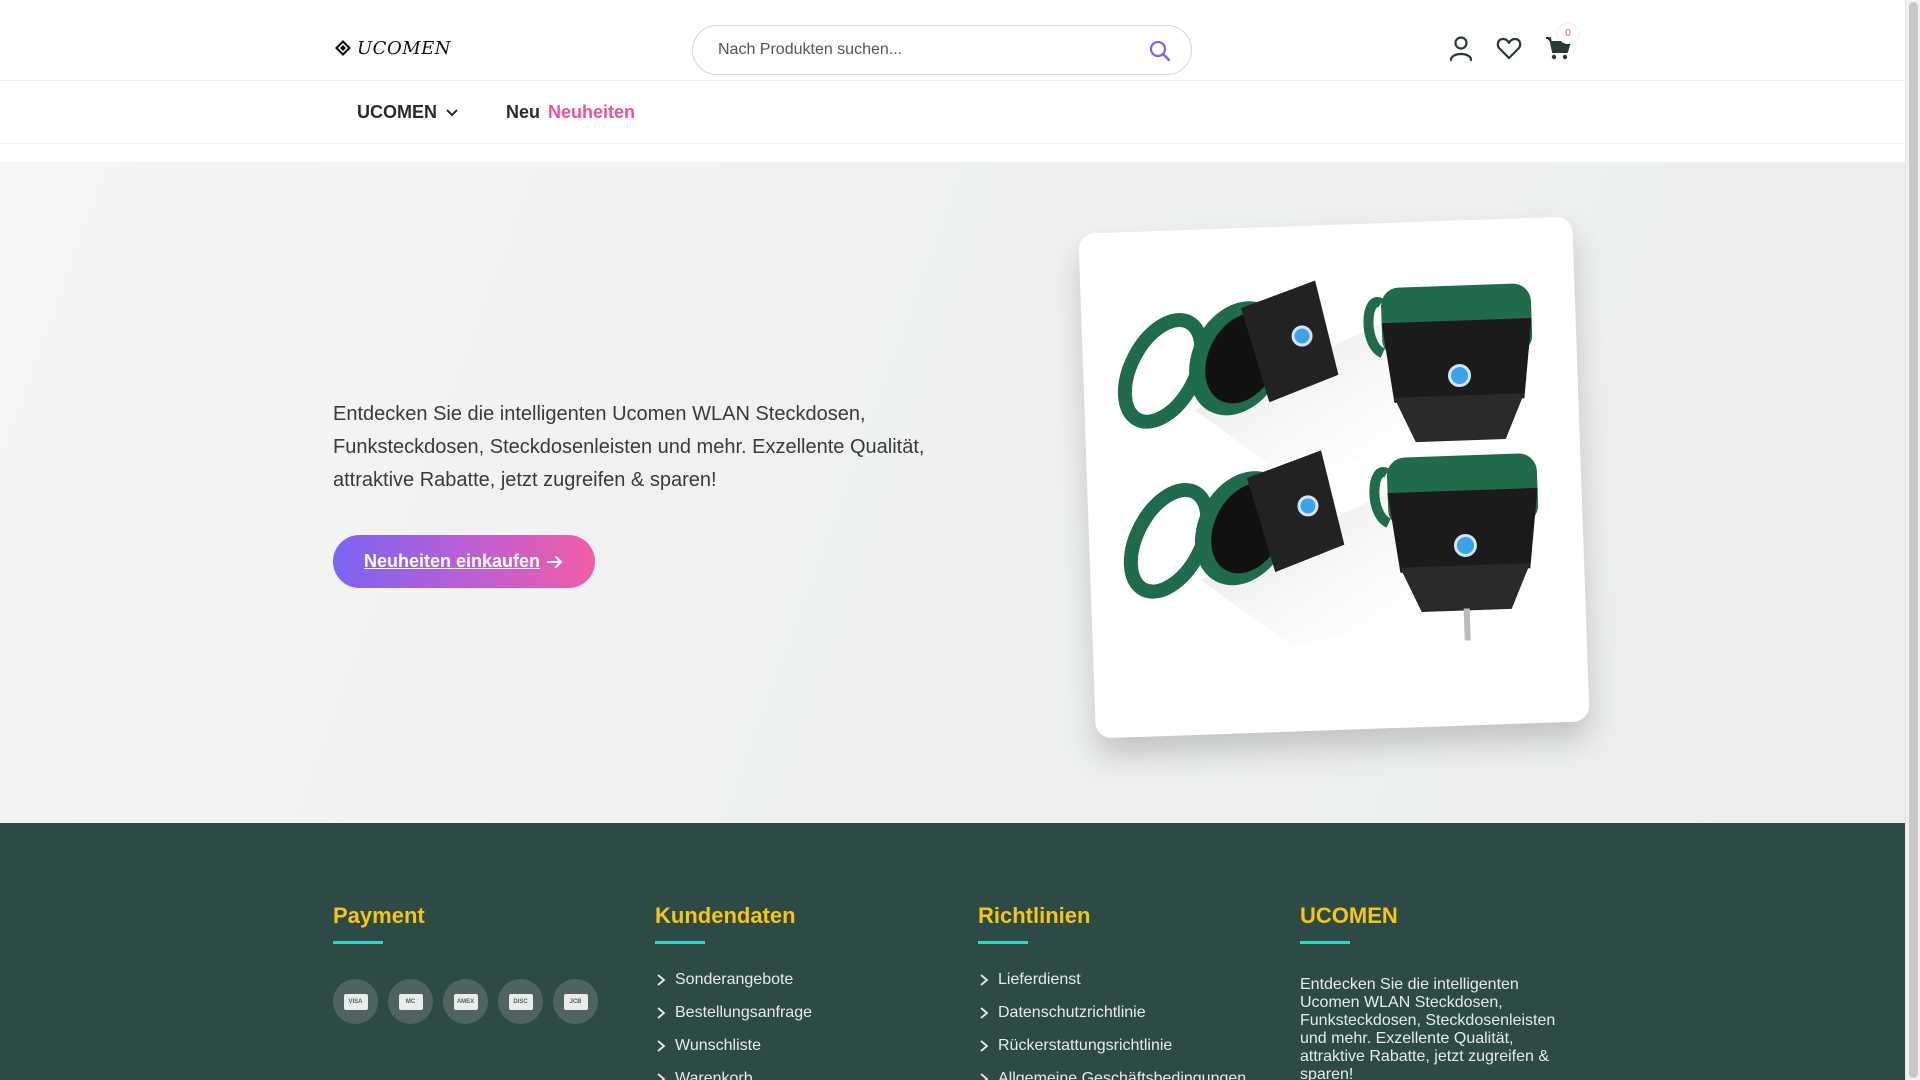 The image size is (1920, 1080). I want to click on heart-icon, so click(1509, 48).